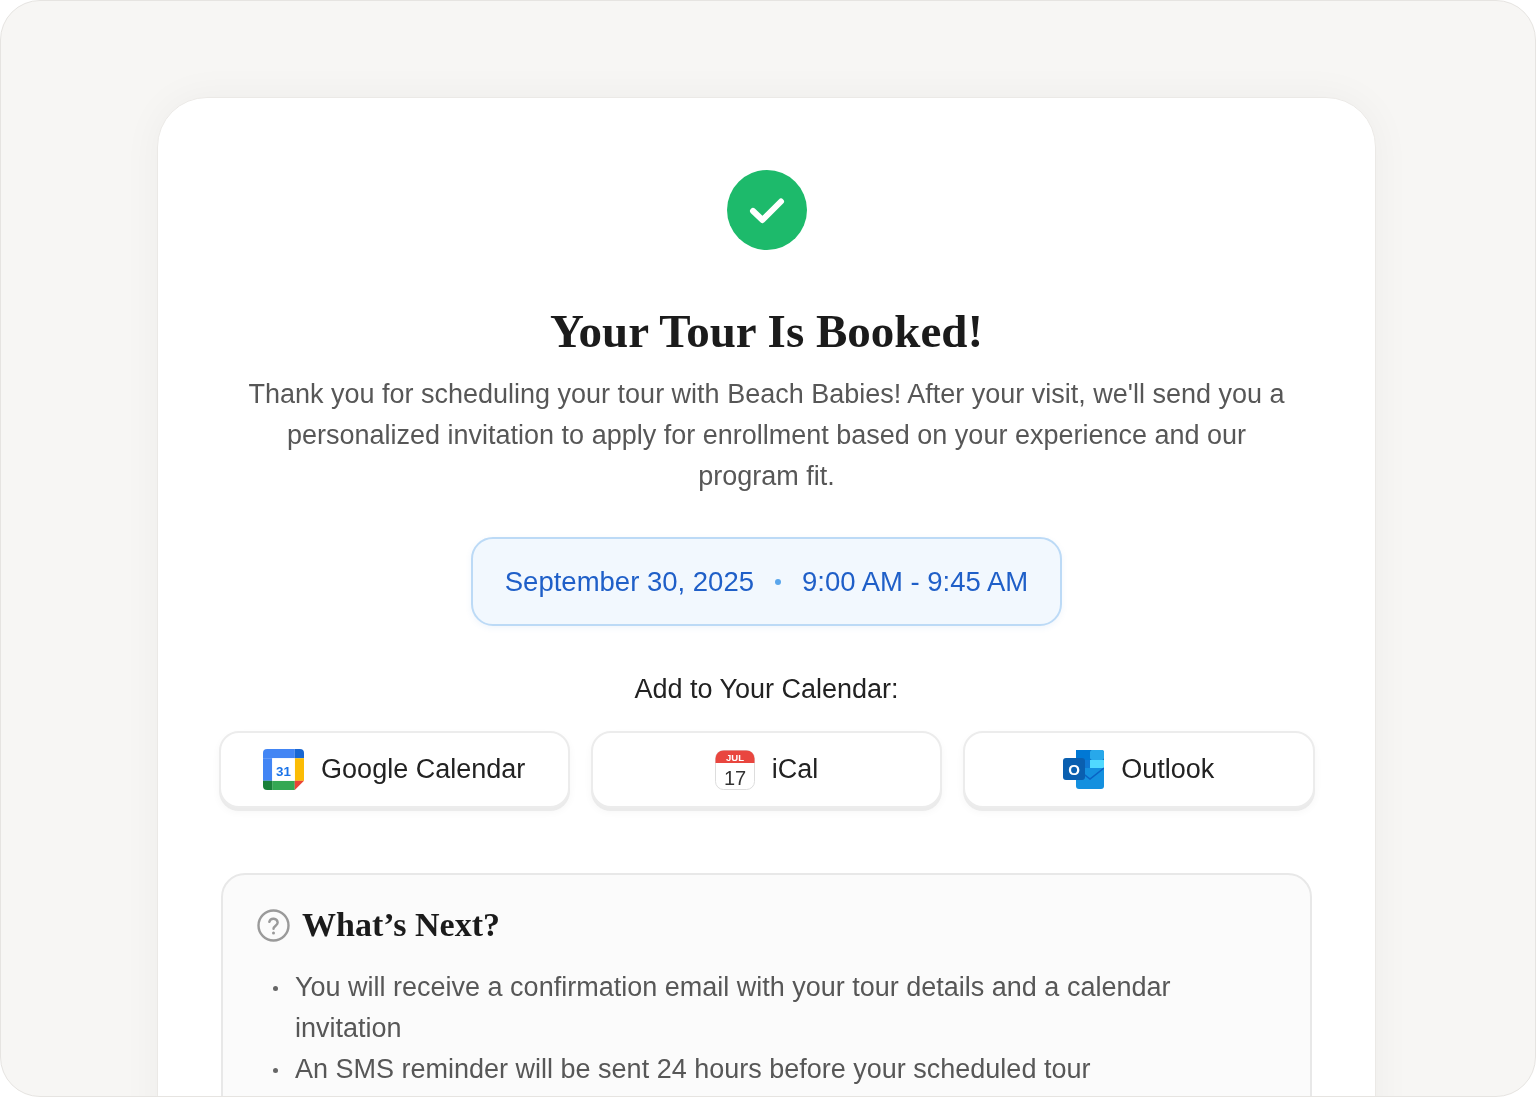  What do you see at coordinates (915, 581) in the screenshot?
I see `appointment-time: 9:00 AM - 9:45 AM` at bounding box center [915, 581].